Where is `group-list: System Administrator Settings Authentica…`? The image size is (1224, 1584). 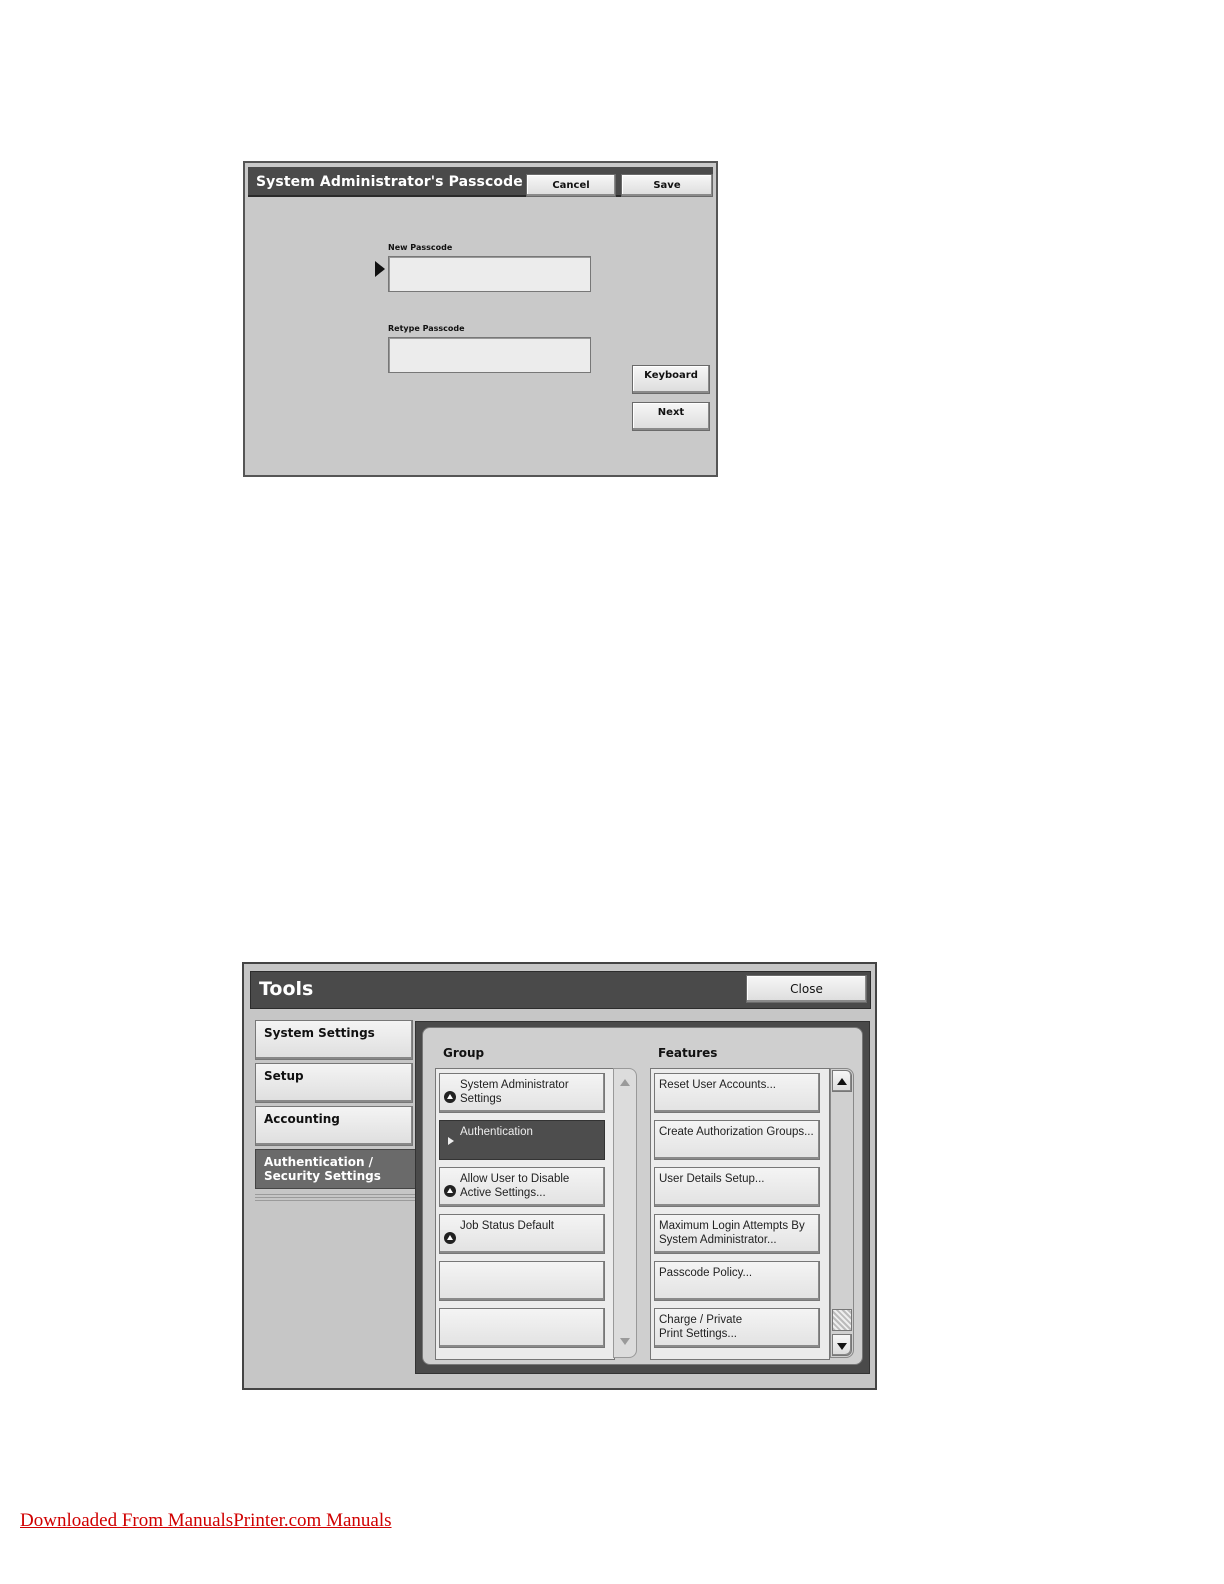
group-list: System Administrator Settings Authentica… is located at coordinates (525, 1214).